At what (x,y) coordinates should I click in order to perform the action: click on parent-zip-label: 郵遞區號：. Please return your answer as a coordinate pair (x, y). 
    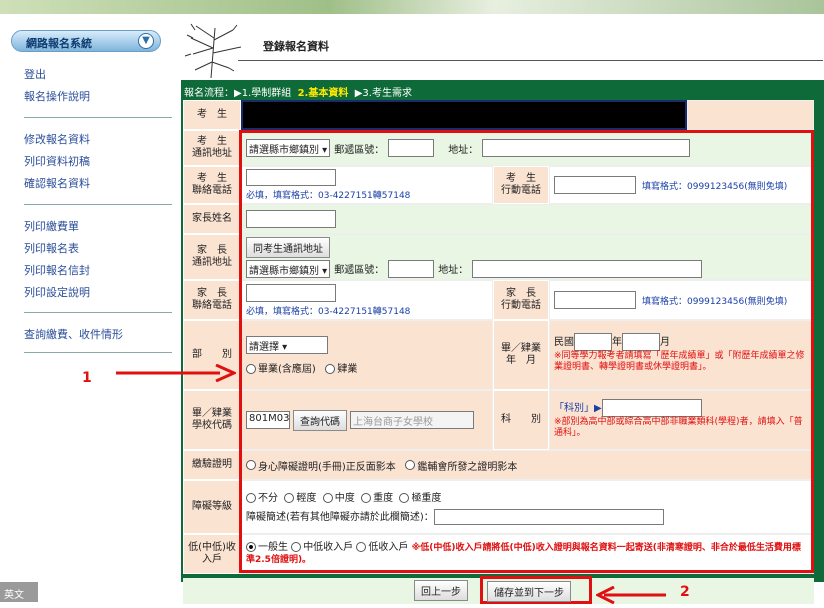
    Looking at the image, I should click on (359, 270).